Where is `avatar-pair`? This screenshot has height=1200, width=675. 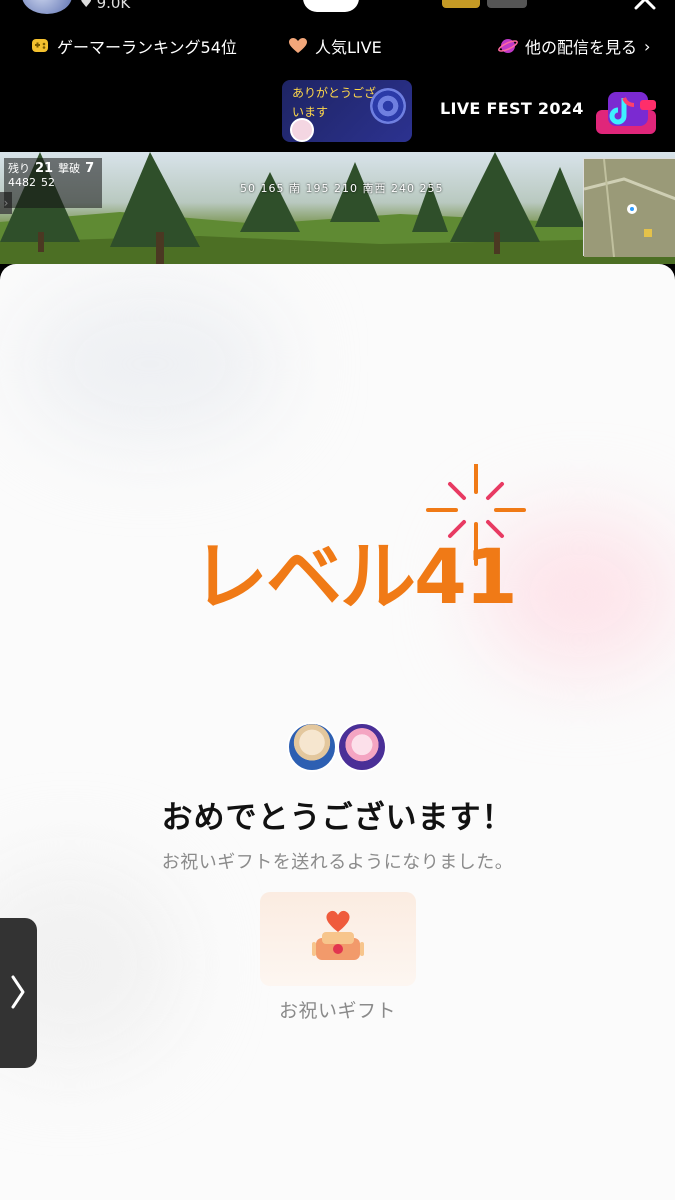
avatar-pair is located at coordinates (339, 748).